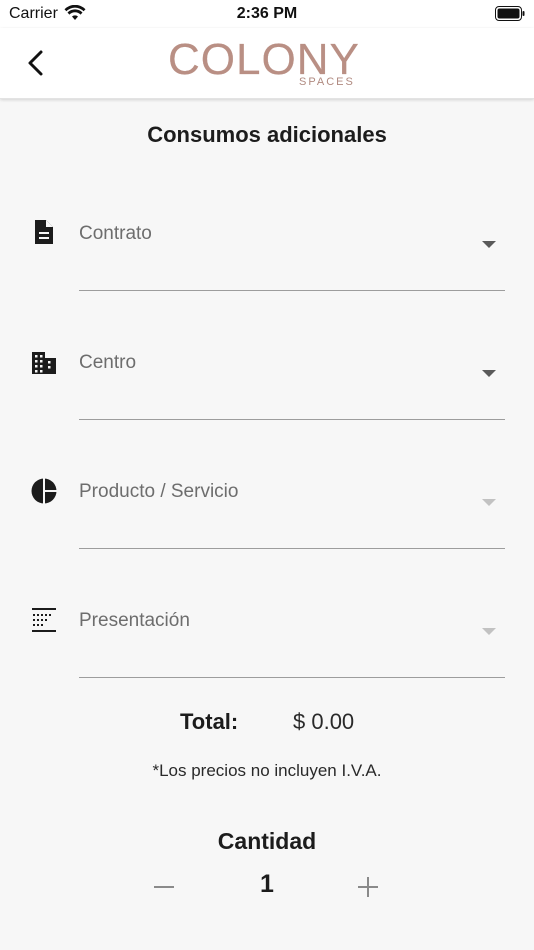  I want to click on quantity-value: 1, so click(267, 884).